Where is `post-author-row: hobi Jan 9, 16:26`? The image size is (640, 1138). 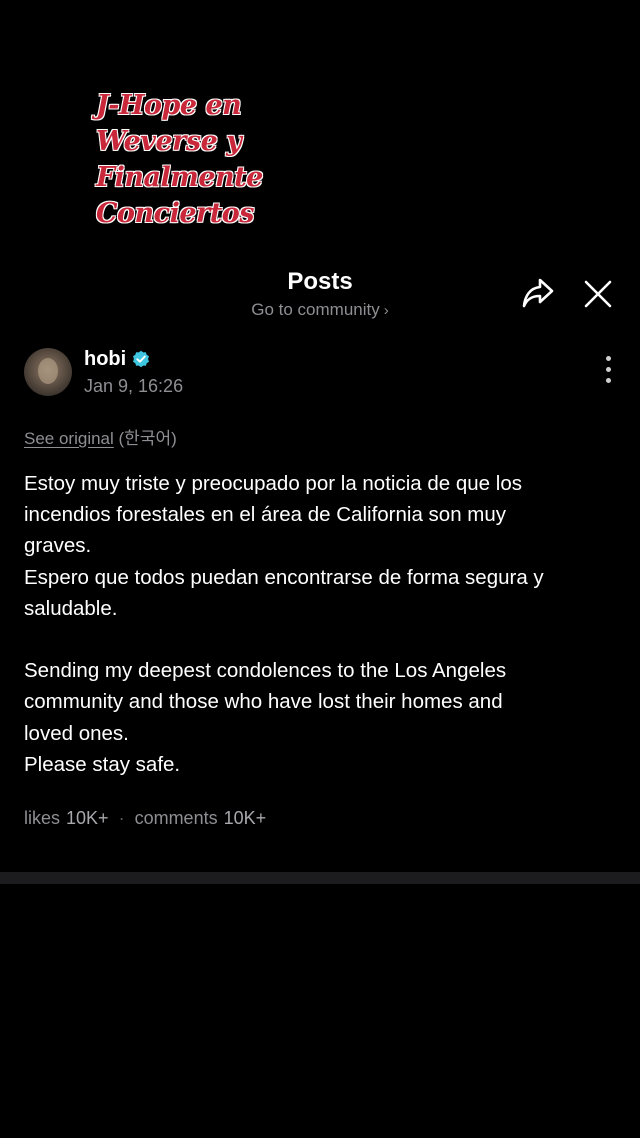
post-author-row: hobi Jan 9, 16:26 is located at coordinates (324, 374).